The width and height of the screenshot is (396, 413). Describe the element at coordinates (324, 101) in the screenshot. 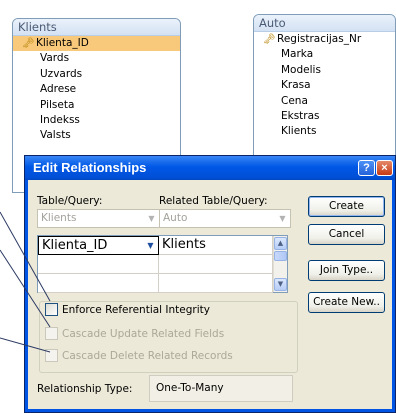

I see `field-cena: Cena` at that location.